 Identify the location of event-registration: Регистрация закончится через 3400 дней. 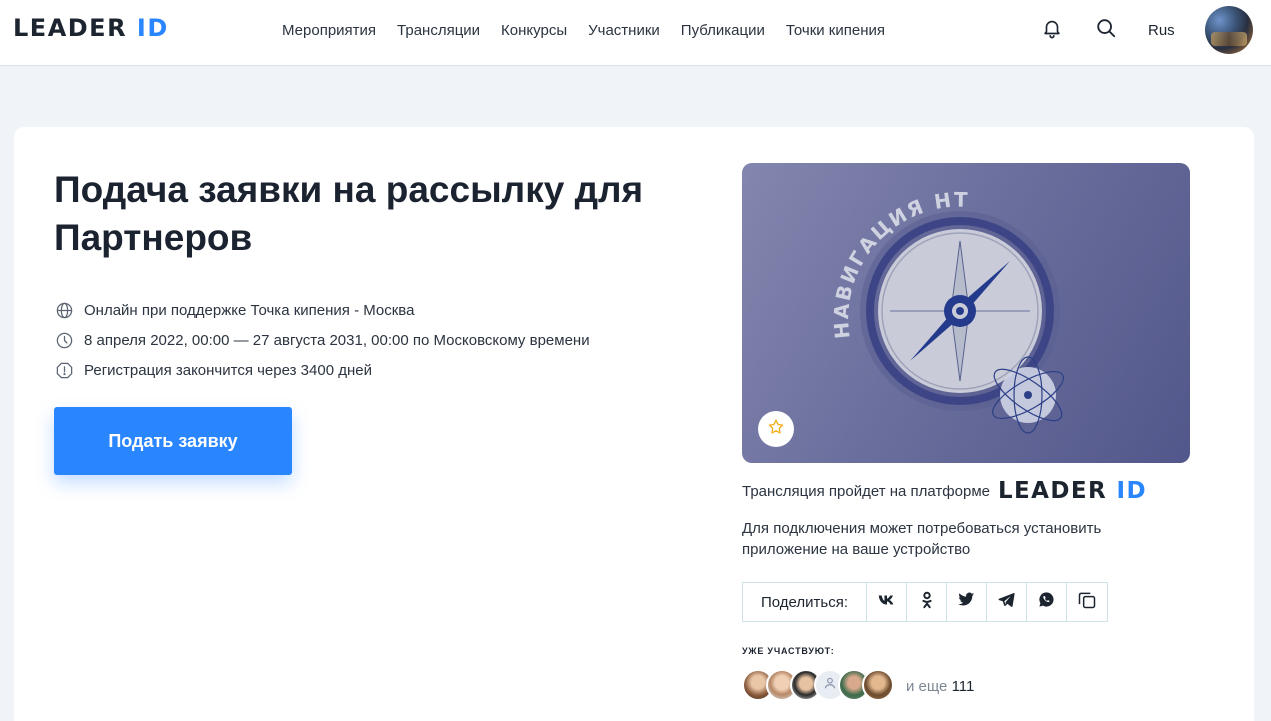
(228, 370).